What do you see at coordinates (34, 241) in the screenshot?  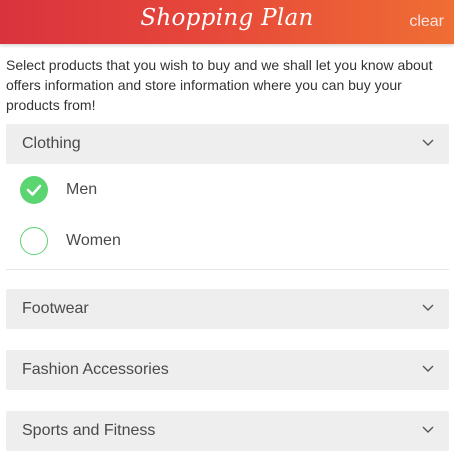 I see `unselected-radio` at bounding box center [34, 241].